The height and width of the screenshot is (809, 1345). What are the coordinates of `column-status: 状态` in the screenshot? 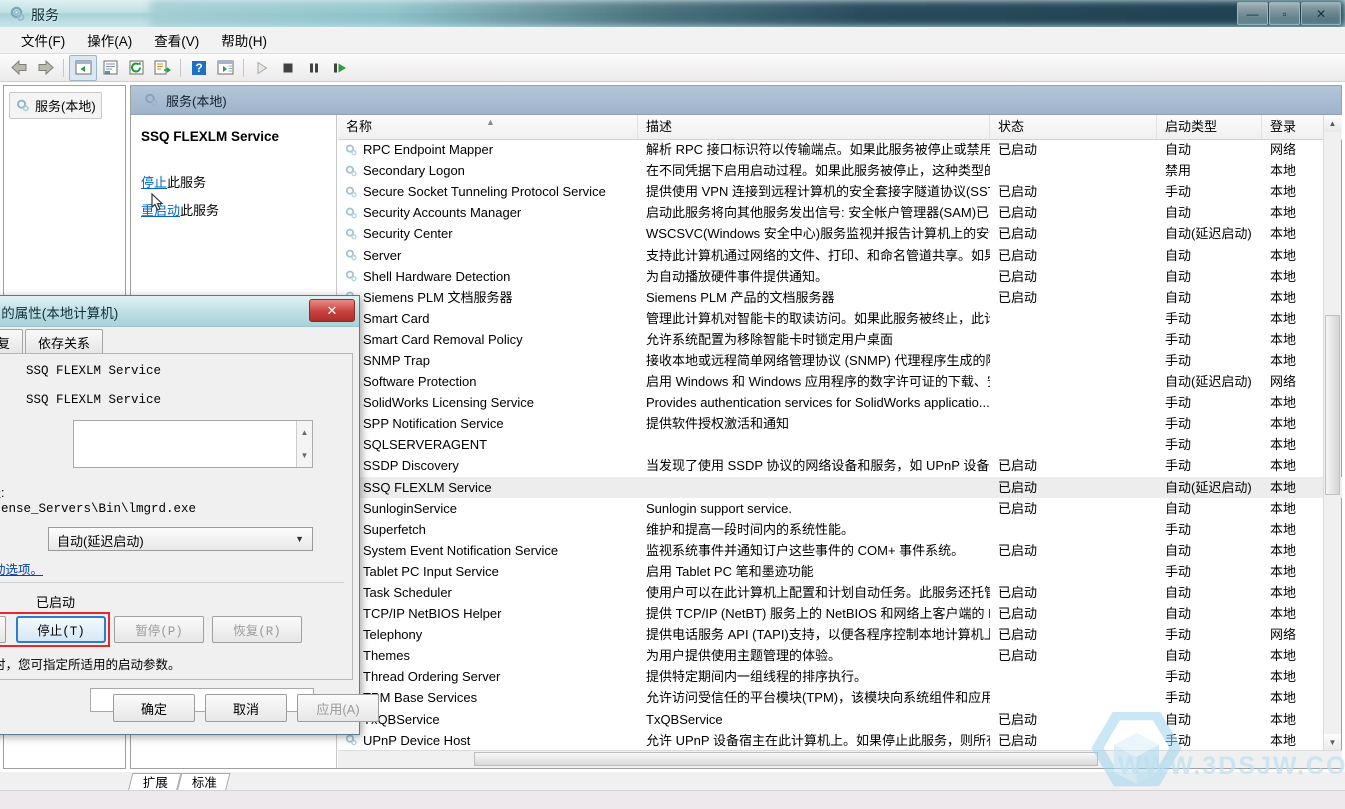 It's located at (1073, 127).